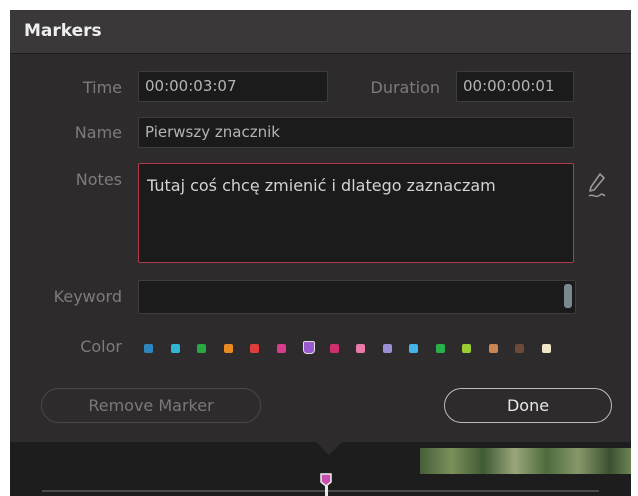 Image resolution: width=638 pixels, height=496 pixels. Describe the element at coordinates (102, 87) in the screenshot. I see `time-label: Time` at that location.